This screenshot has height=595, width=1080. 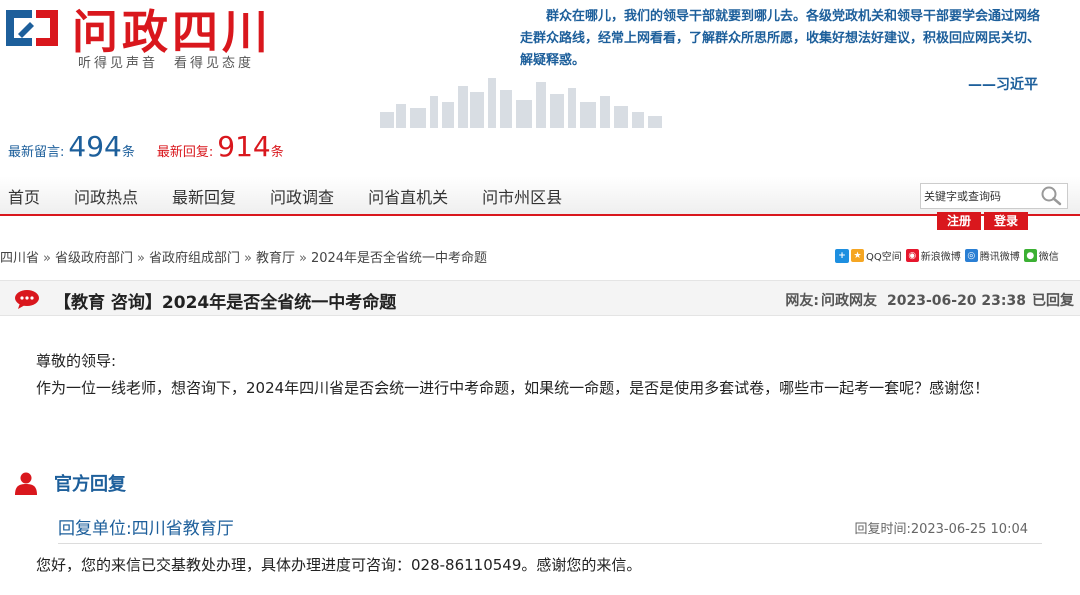 I want to click on qzone-icon: ★, so click(x=857, y=255).